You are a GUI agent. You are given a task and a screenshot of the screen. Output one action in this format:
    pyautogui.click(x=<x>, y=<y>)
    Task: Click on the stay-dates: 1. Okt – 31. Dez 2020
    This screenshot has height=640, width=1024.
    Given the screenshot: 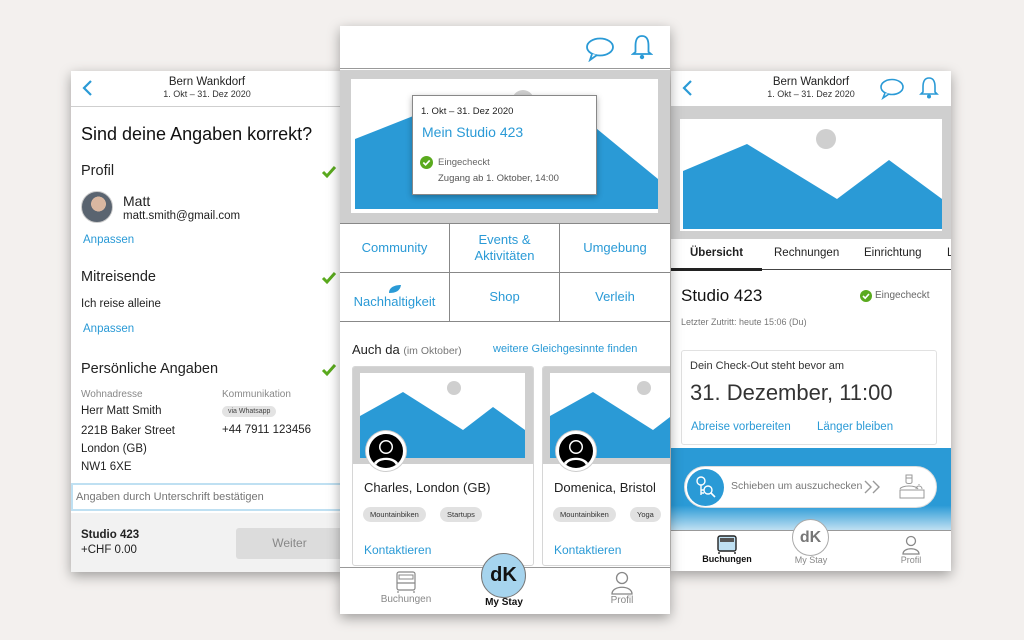 What is the action you would take?
    pyautogui.click(x=207, y=94)
    